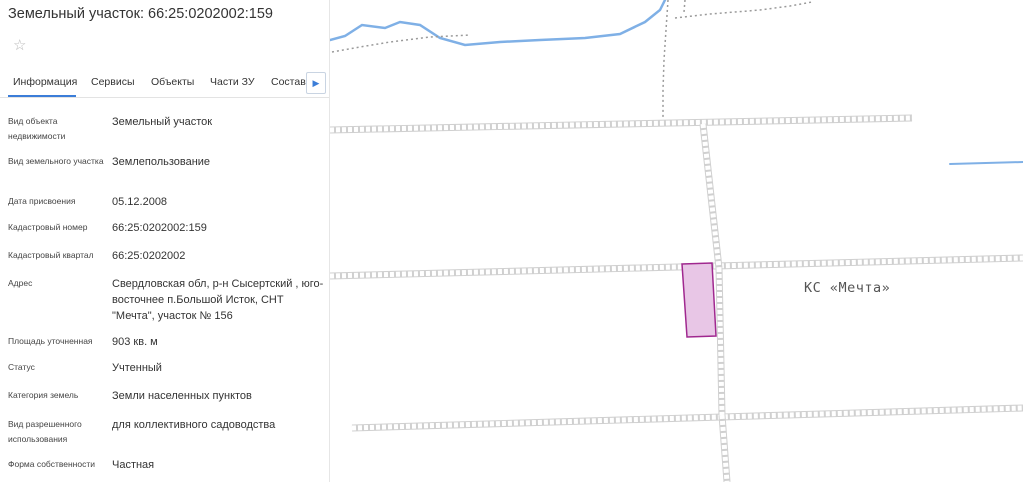 This screenshot has height=482, width=1023. What do you see at coordinates (498, 23) in the screenshot?
I see `river` at bounding box center [498, 23].